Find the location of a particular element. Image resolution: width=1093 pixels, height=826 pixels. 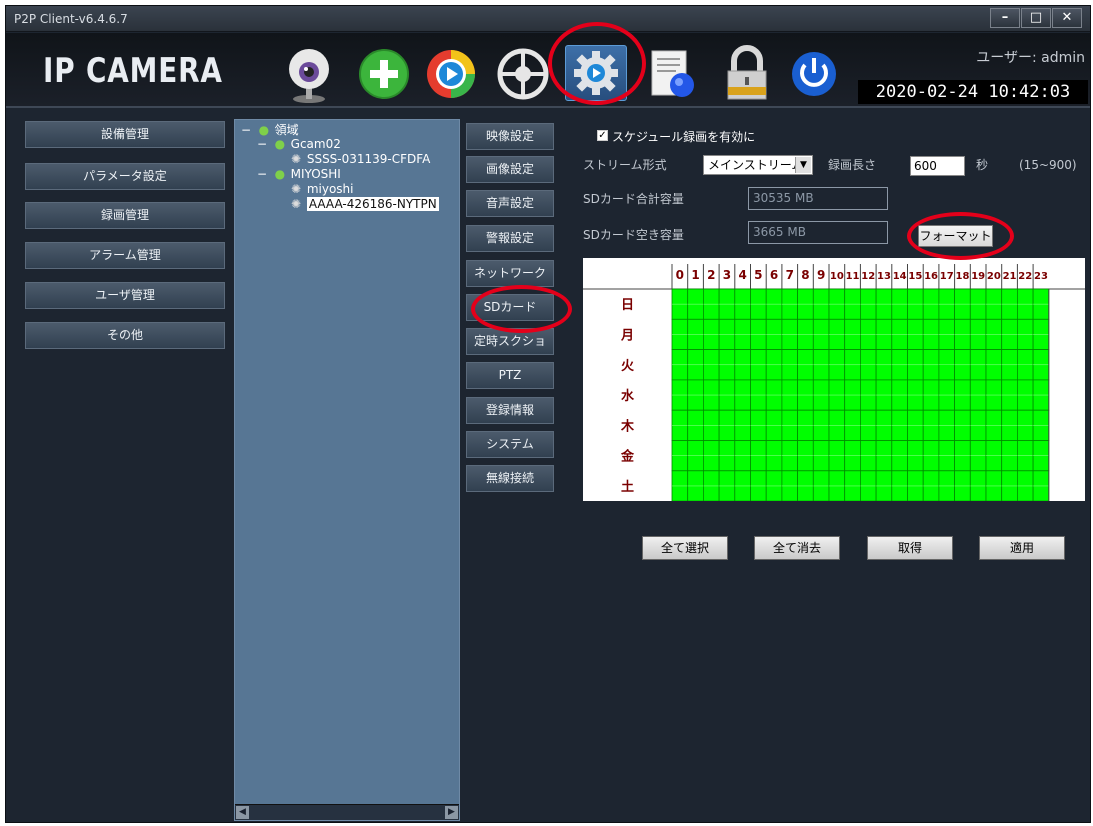

schedule-record-label: スケジュール録画を有効に is located at coordinates (684, 137).